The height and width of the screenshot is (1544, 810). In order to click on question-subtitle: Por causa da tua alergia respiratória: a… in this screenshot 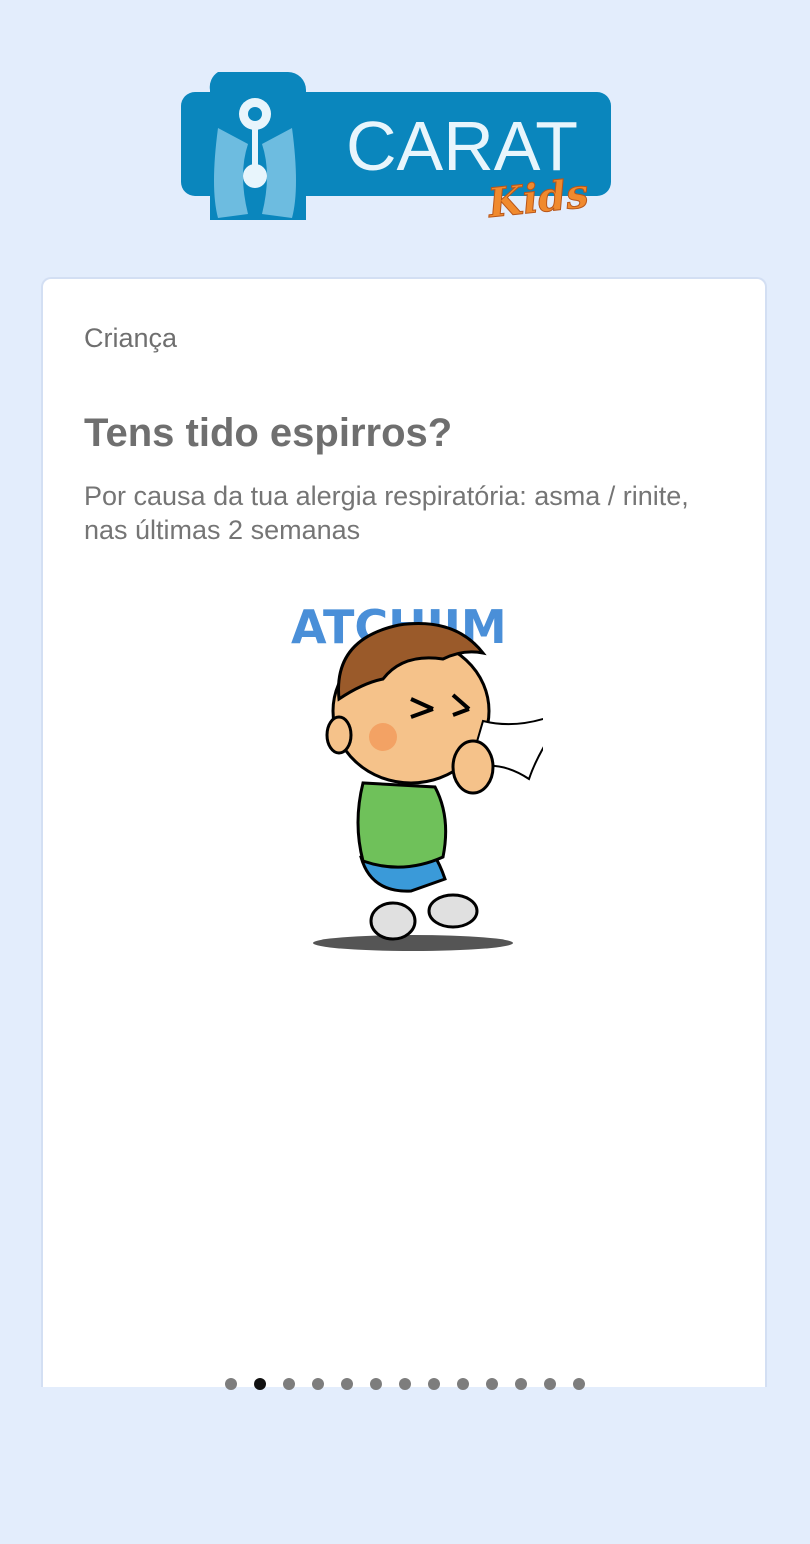, I will do `click(386, 513)`.